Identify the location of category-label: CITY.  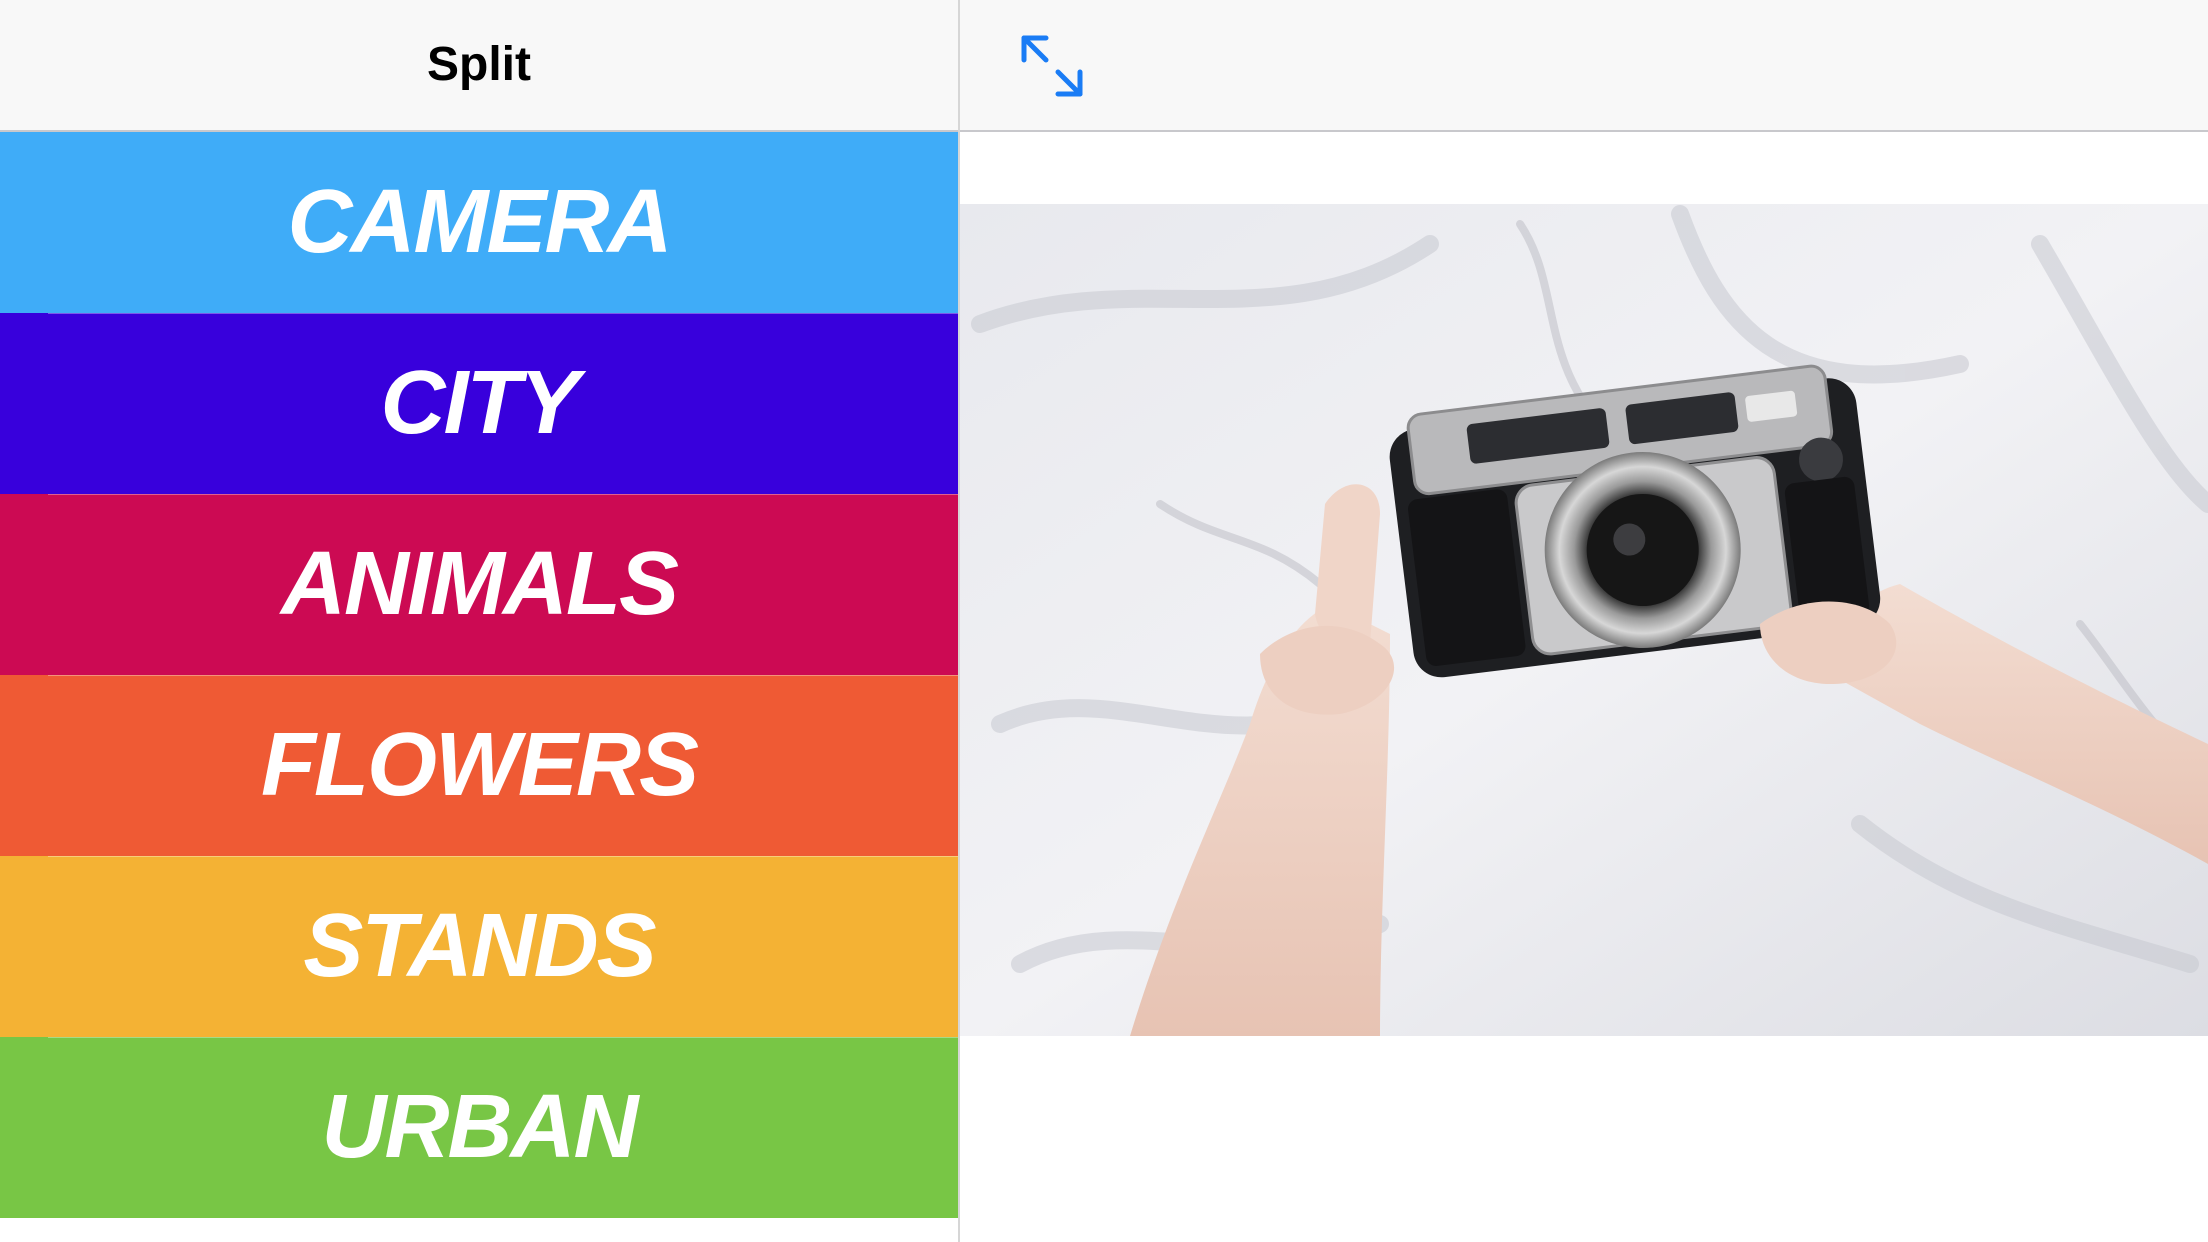
(479, 403).